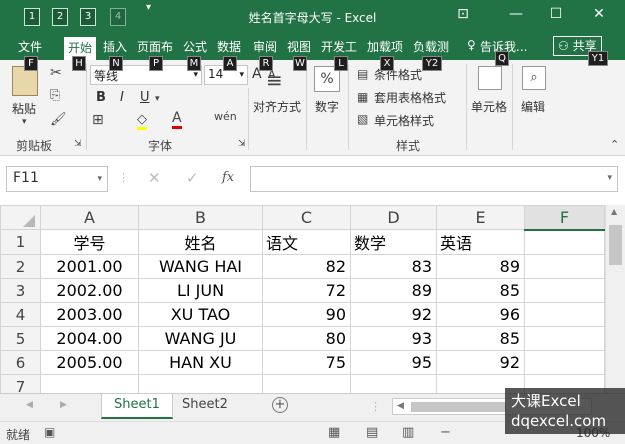  What do you see at coordinates (56, 73) in the screenshot?
I see `cut-icon: ✂` at bounding box center [56, 73].